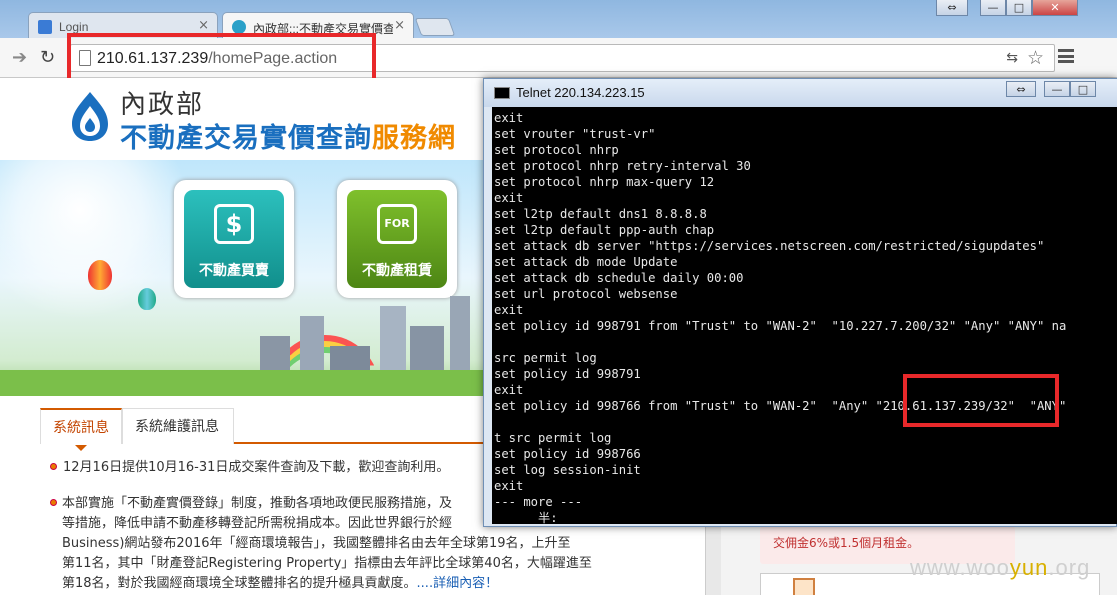  Describe the element at coordinates (1029, 567) in the screenshot. I see `watermark-part: yun` at that location.